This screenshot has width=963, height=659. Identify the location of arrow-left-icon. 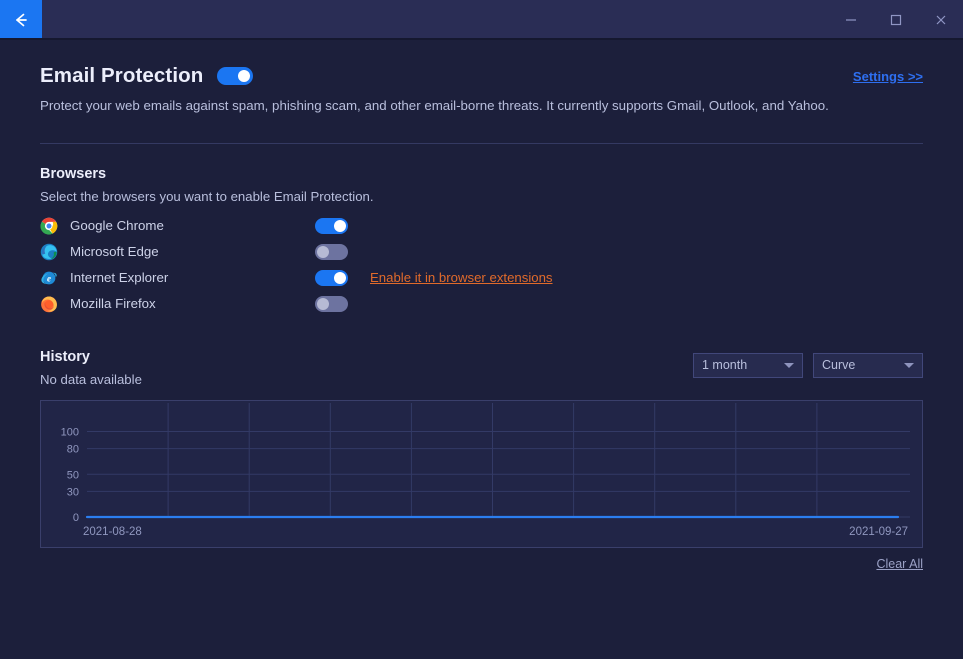
(21, 20).